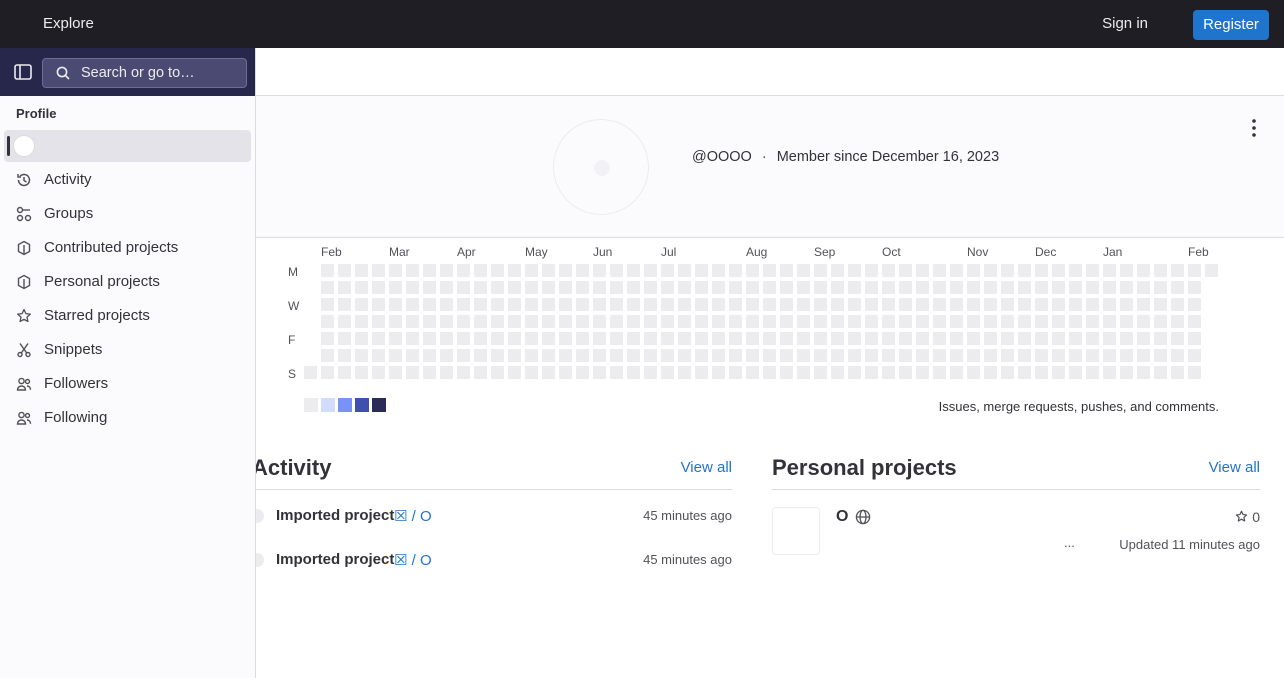 The image size is (1284, 678). I want to click on sidebar-item-snippets: Snippets, so click(127, 350).